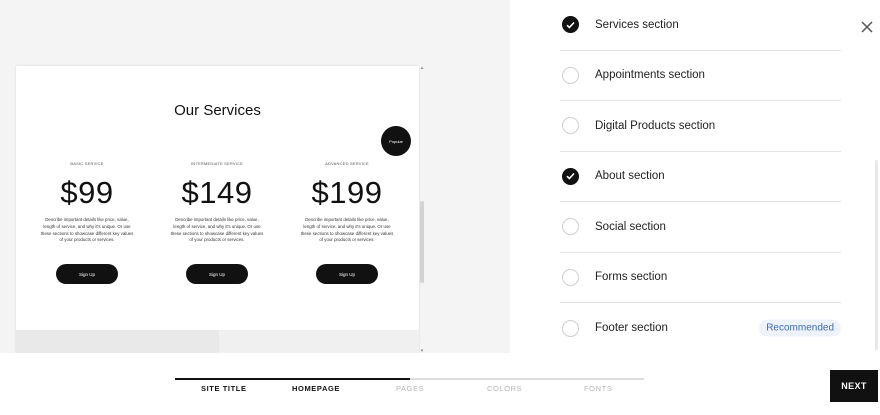 This screenshot has width=880, height=415. I want to click on step-homepage: Homepage, so click(316, 388).